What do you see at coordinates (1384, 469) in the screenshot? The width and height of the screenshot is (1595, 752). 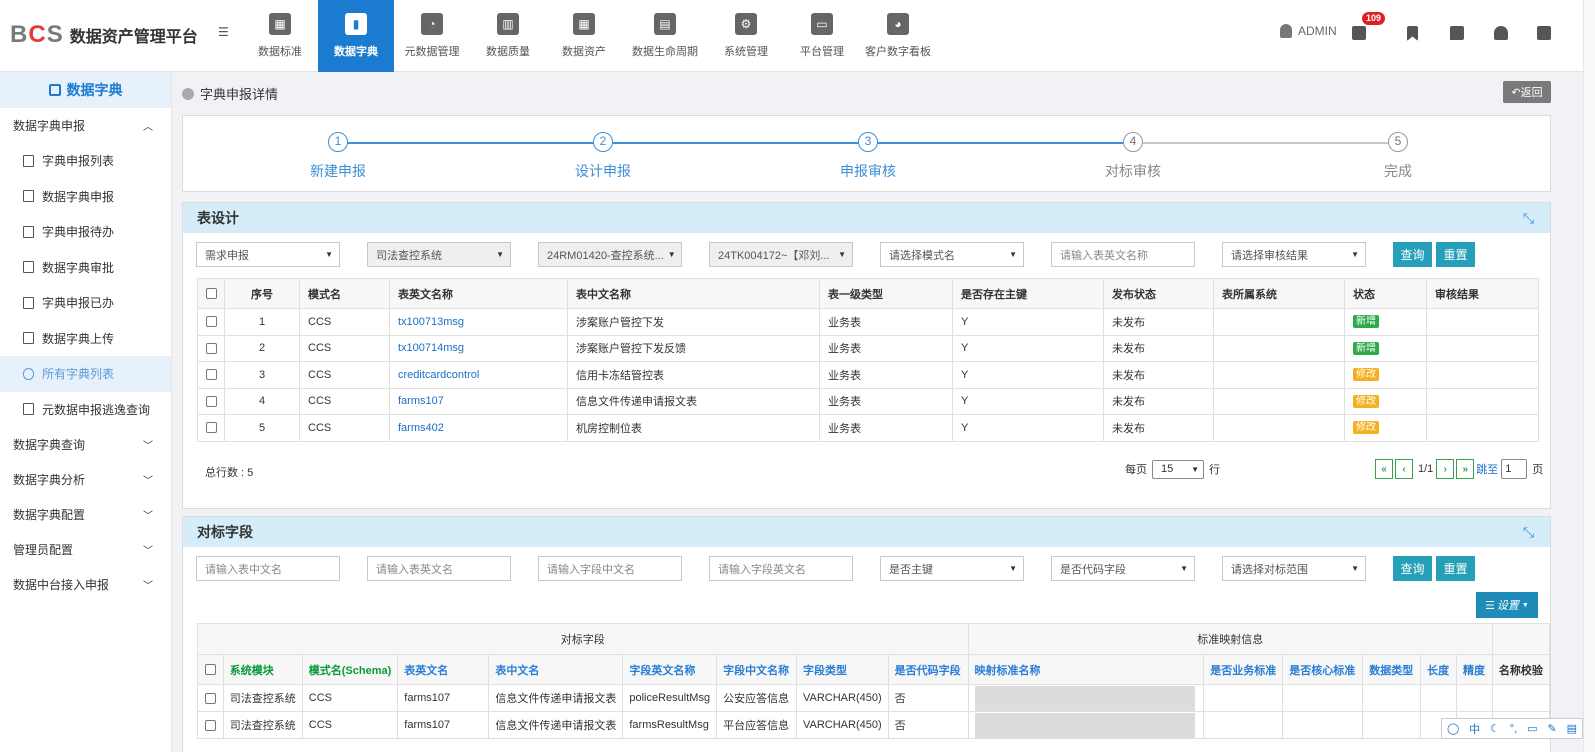 I see `first-page-button: «` at bounding box center [1384, 469].